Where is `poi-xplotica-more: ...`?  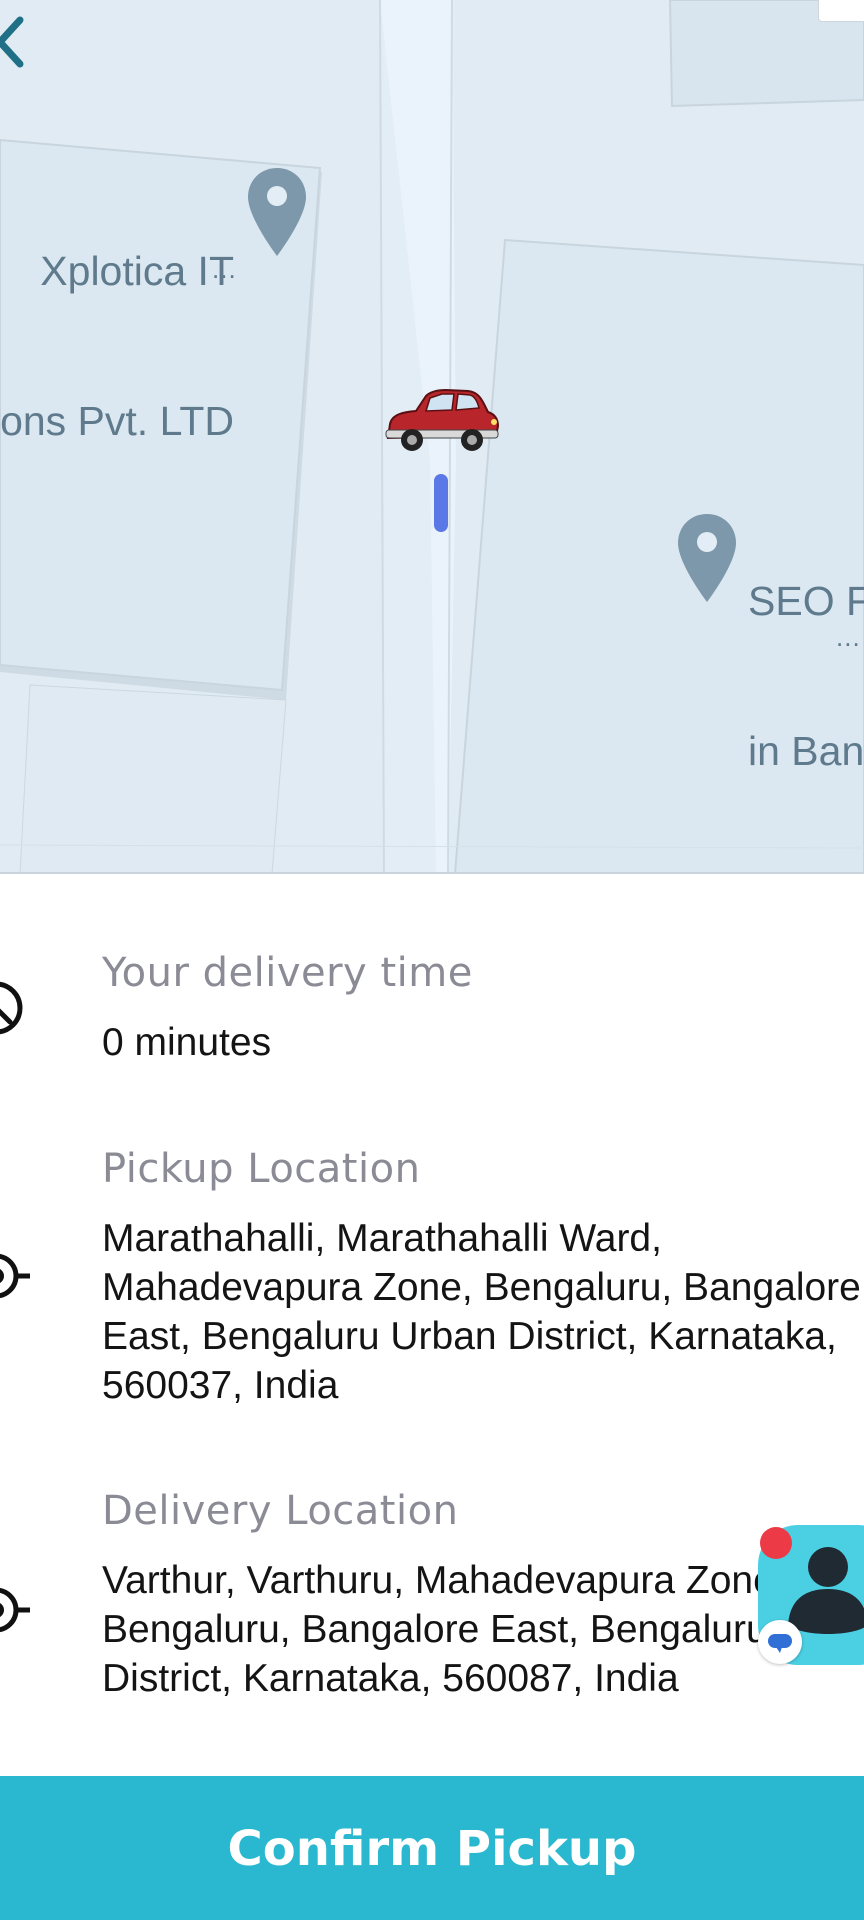 poi-xplotica-more: ... is located at coordinates (224, 269).